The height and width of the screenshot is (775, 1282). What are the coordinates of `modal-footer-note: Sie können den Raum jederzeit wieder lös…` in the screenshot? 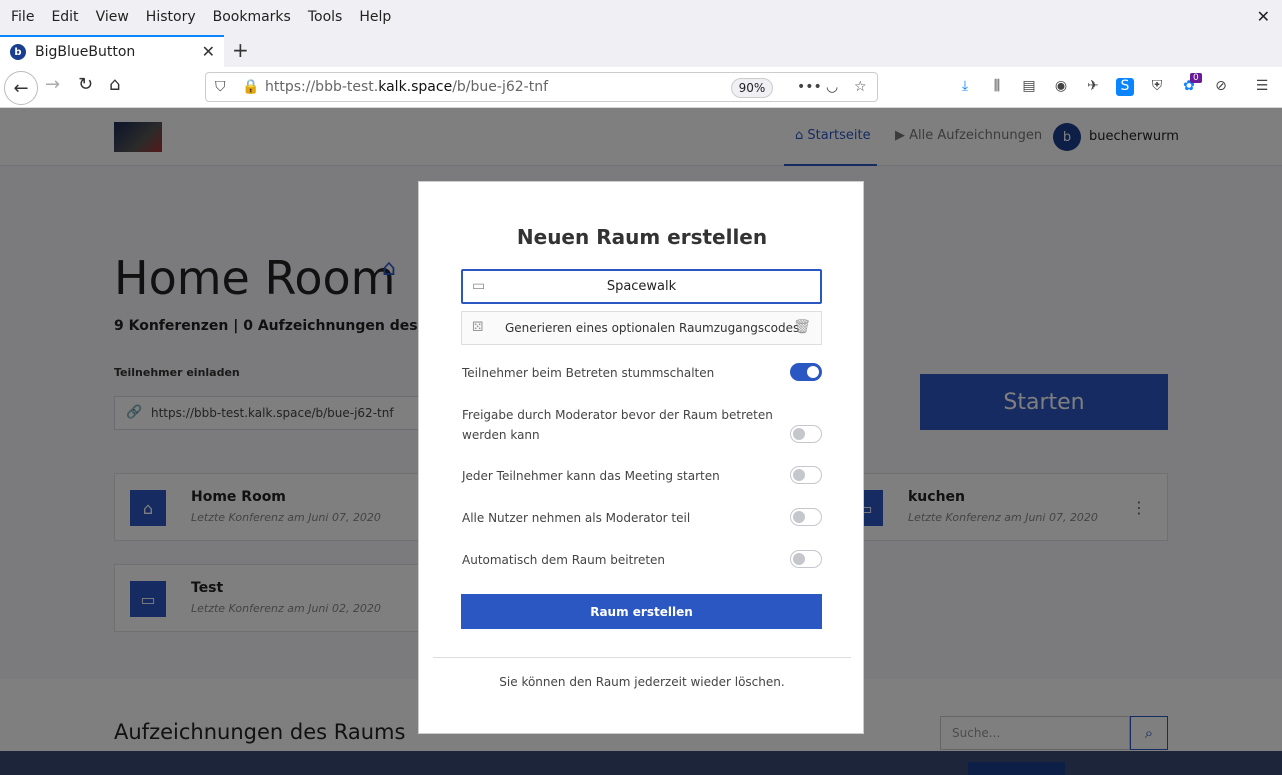 It's located at (642, 682).